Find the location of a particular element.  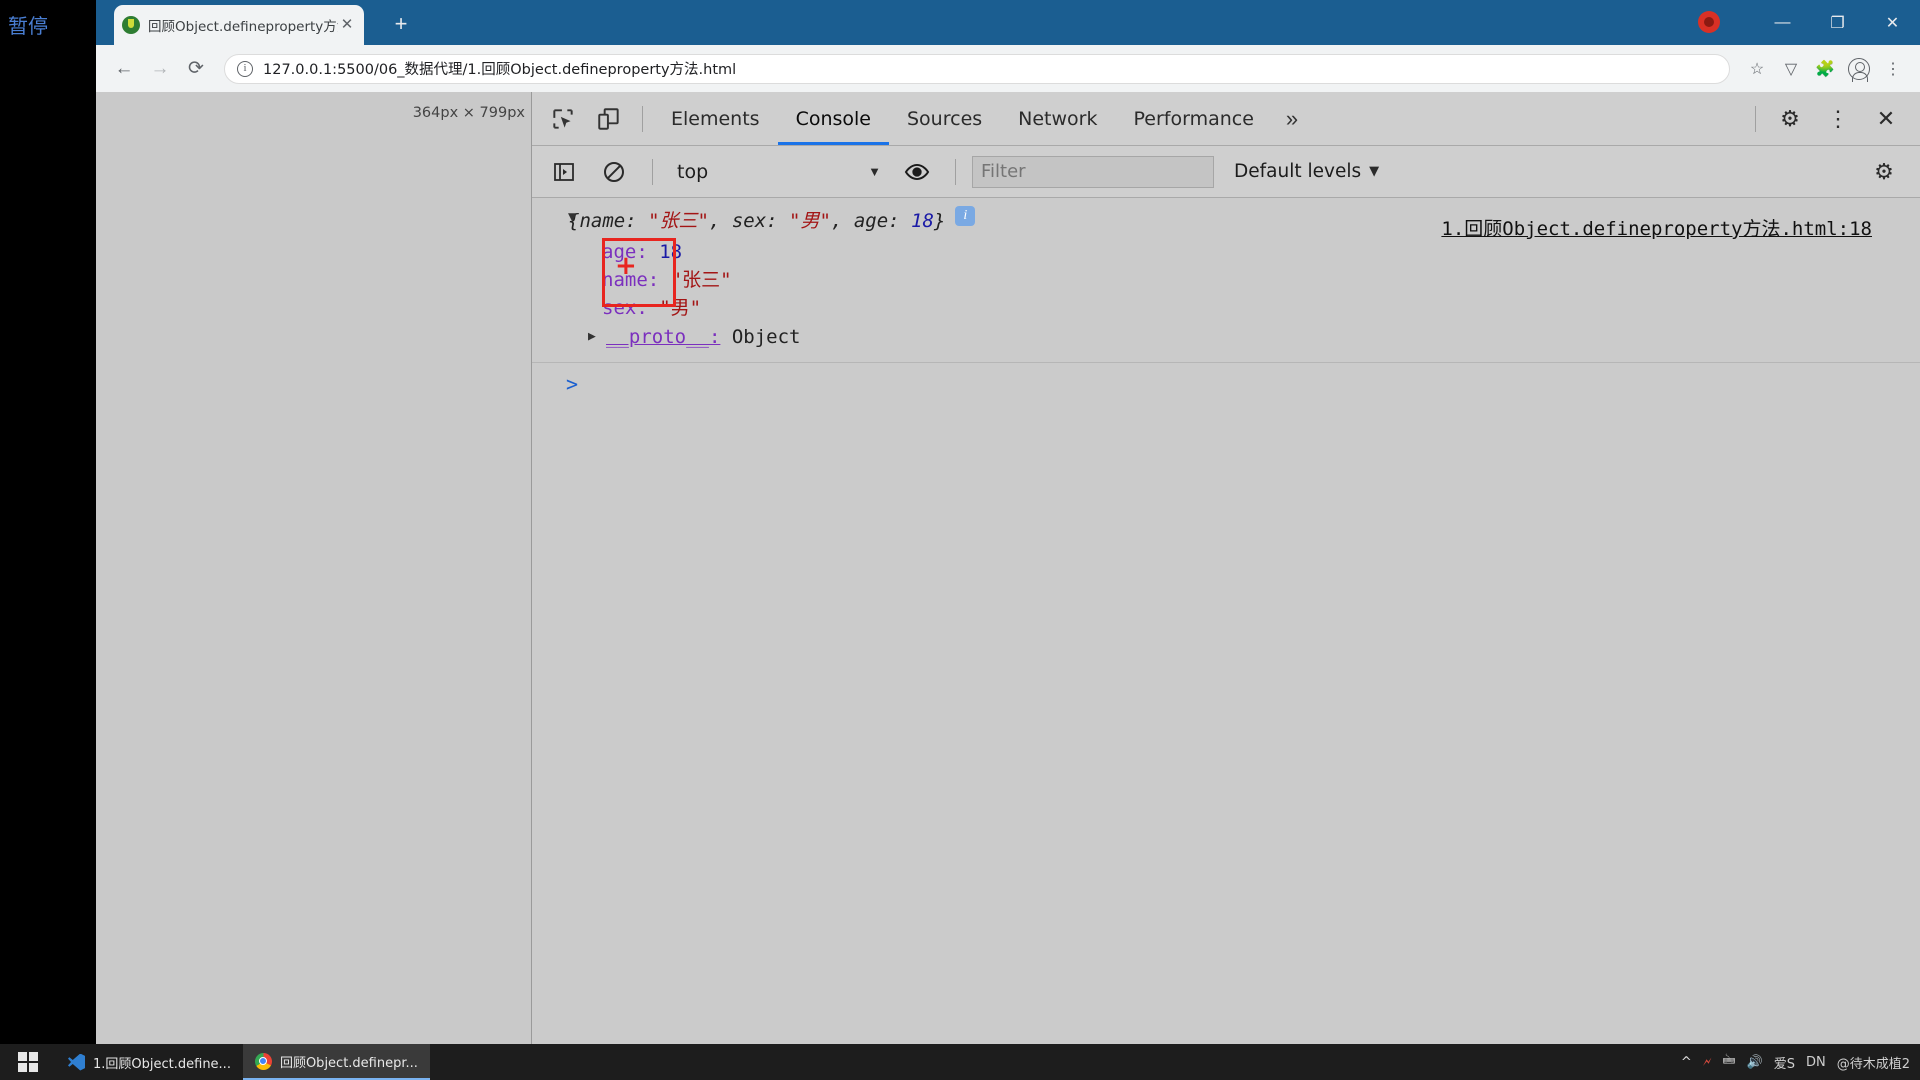

tab-title: 回顾Object.defineproperty方法 is located at coordinates (243, 27).